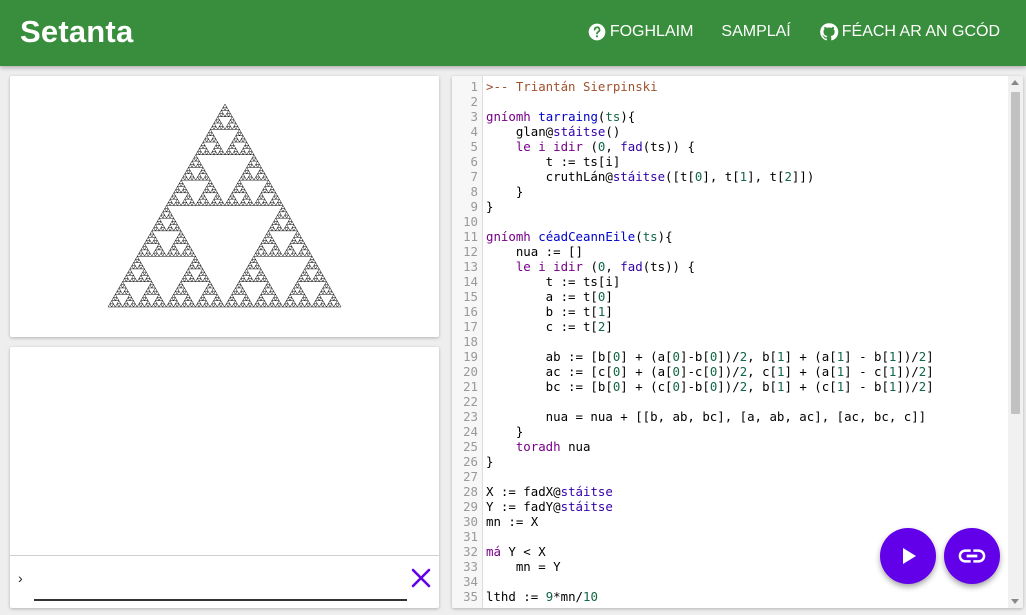 The height and width of the screenshot is (615, 1026). What do you see at coordinates (732, 221) in the screenshot?
I see `code-line: 10` at bounding box center [732, 221].